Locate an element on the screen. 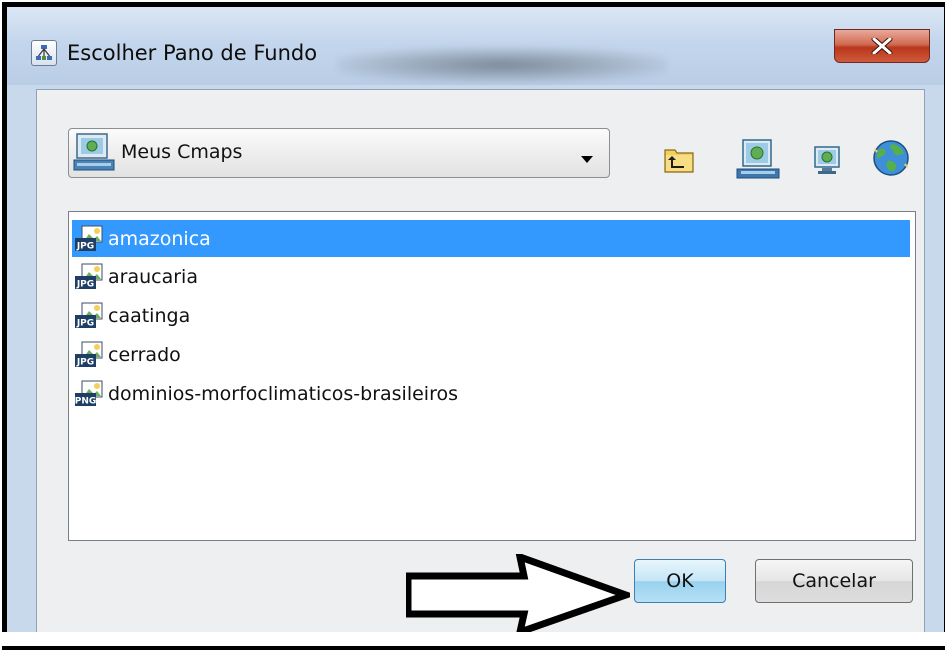 This screenshot has height=650, width=945. folder-up-icon is located at coordinates (679, 161).